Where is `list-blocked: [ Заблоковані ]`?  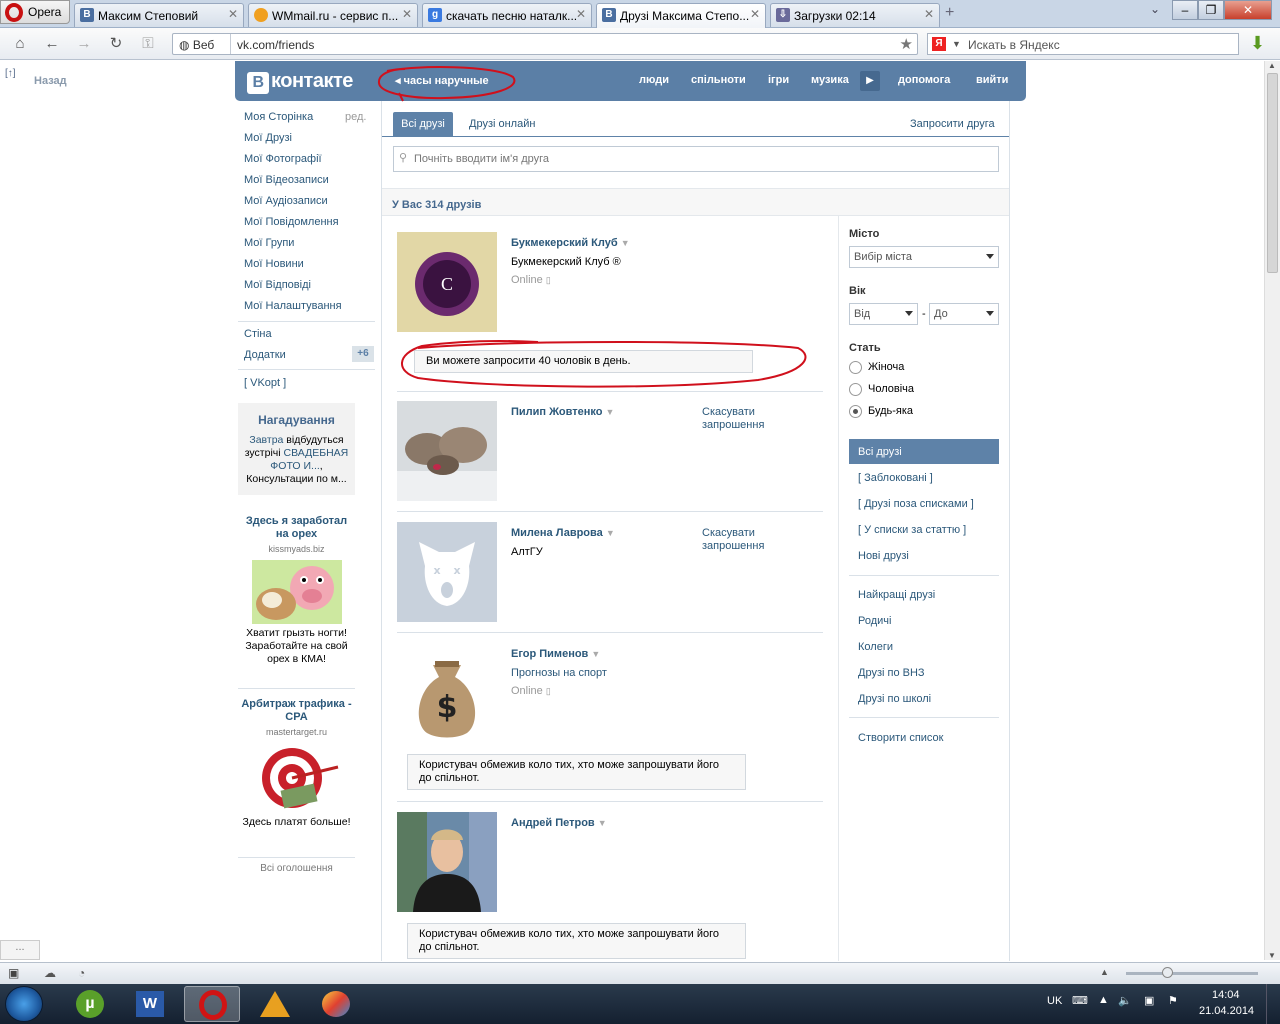 list-blocked: [ Заблоковані ] is located at coordinates (895, 478).